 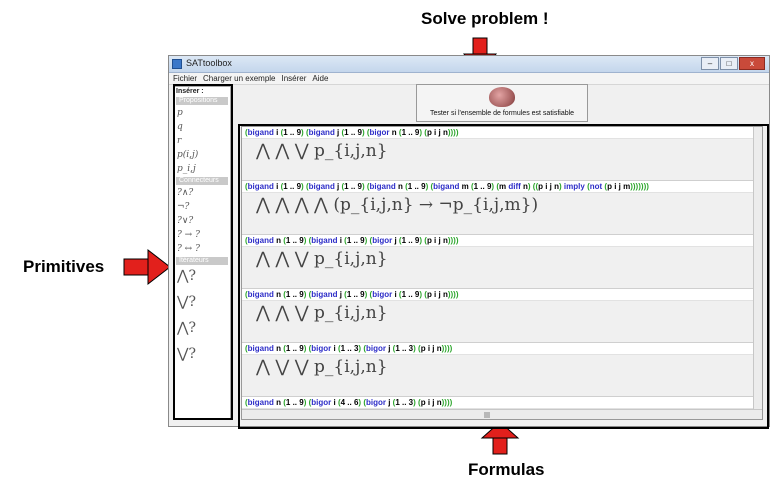 I want to click on close-button: x, so click(x=752, y=63).